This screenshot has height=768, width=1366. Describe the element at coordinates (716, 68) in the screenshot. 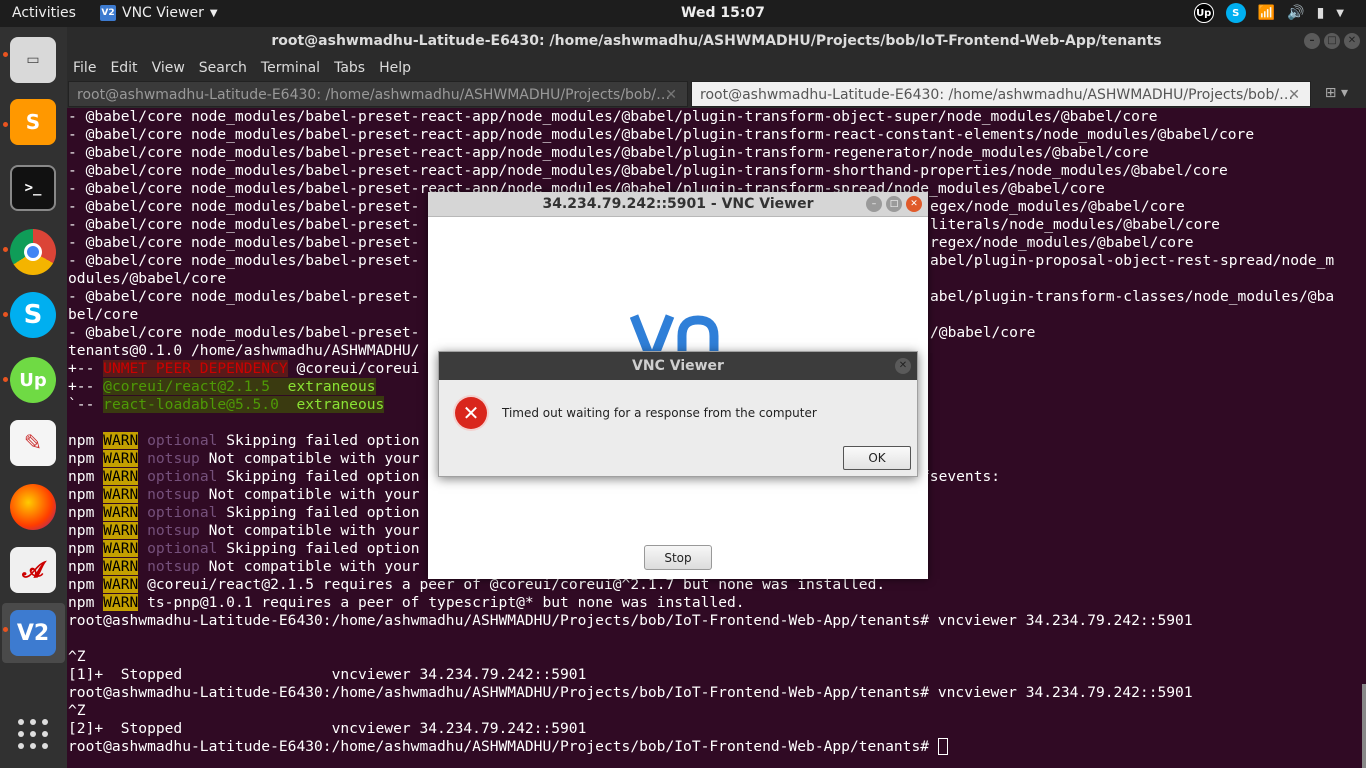

I see `terminal-menubar: File Edit View Search Terminal Tabs Help` at that location.